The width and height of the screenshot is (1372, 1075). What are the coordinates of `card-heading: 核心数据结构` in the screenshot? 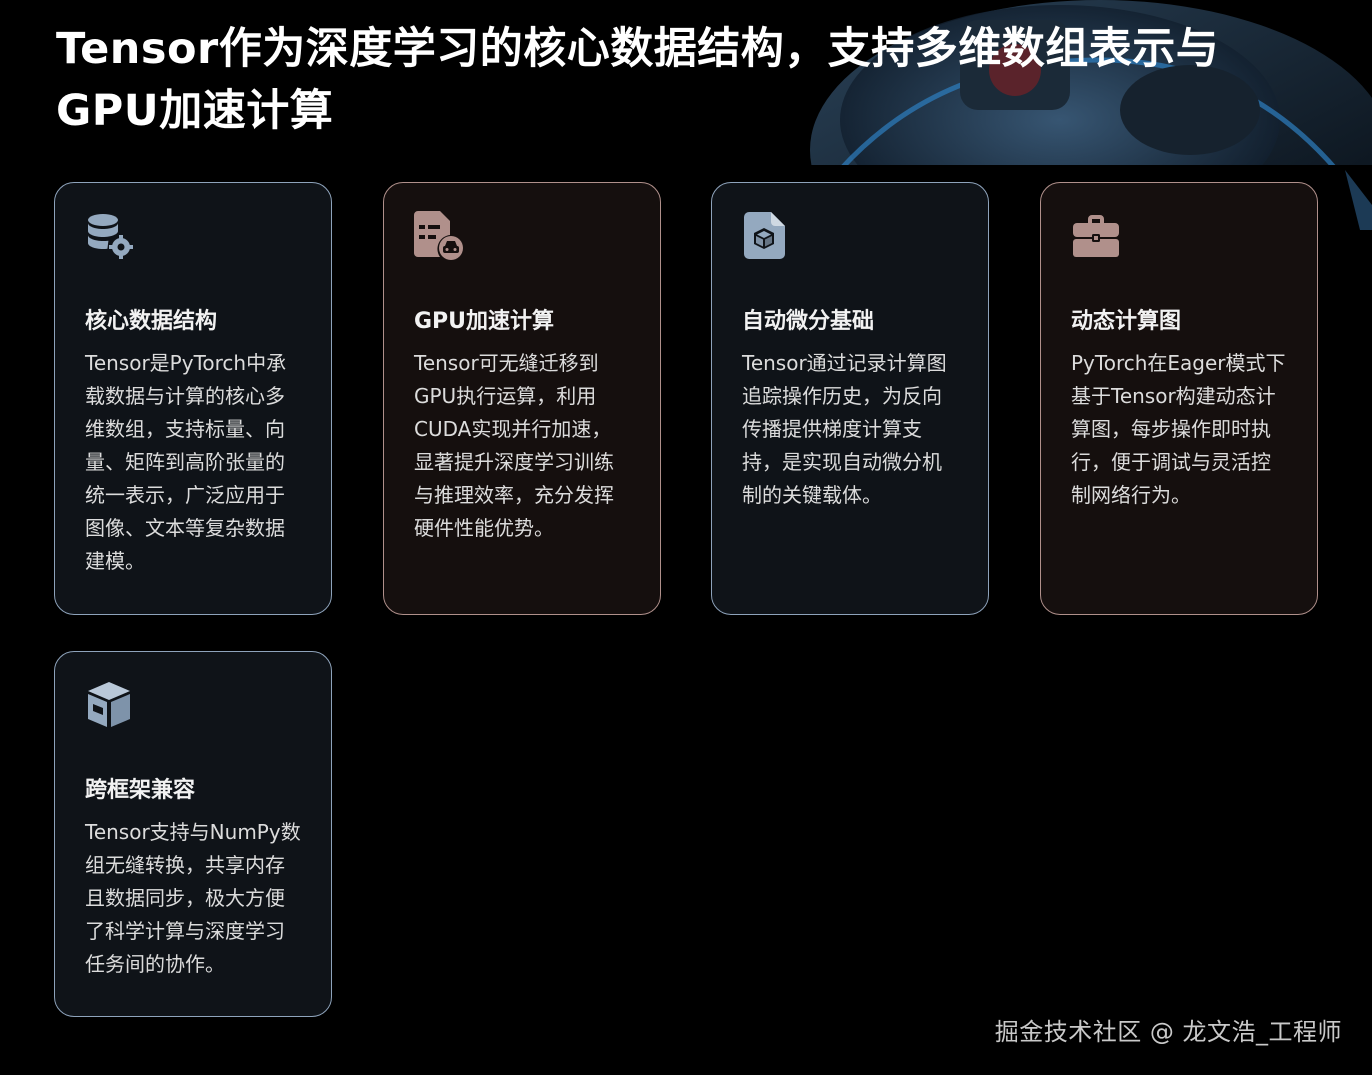 It's located at (151, 321).